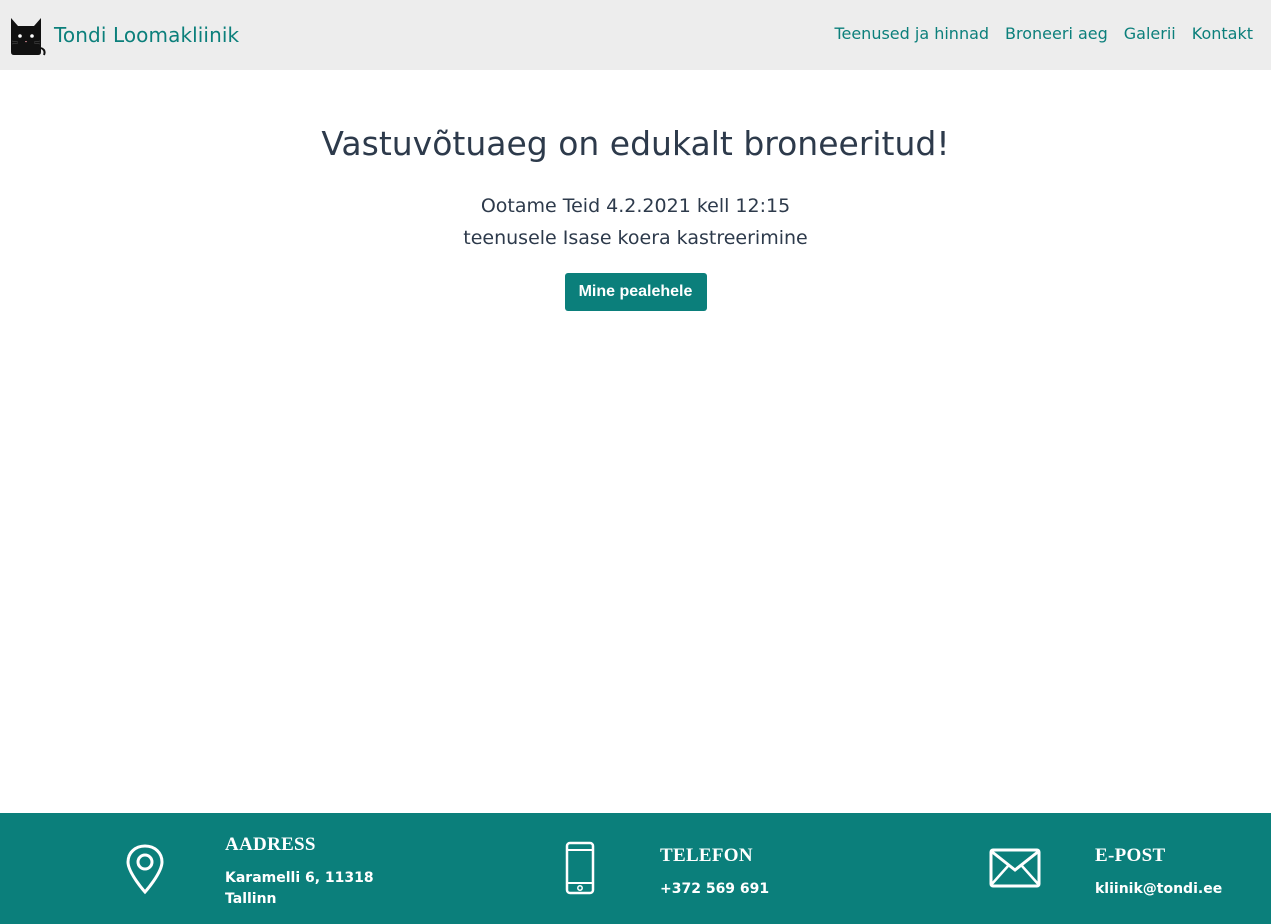 This screenshot has width=1271, height=924. I want to click on brand-name: Tondi Loomakliinik, so click(147, 35).